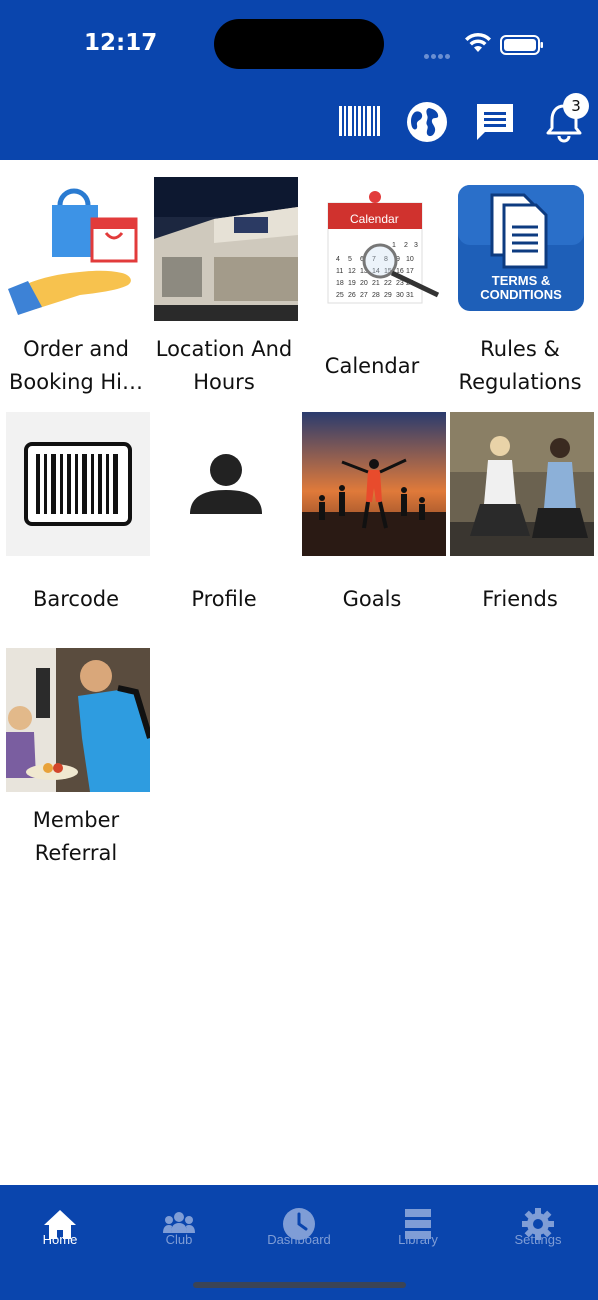  I want to click on tile-rules-regulations: TERMS & CONDITIONS Rules & Regulations, so click(520, 294).